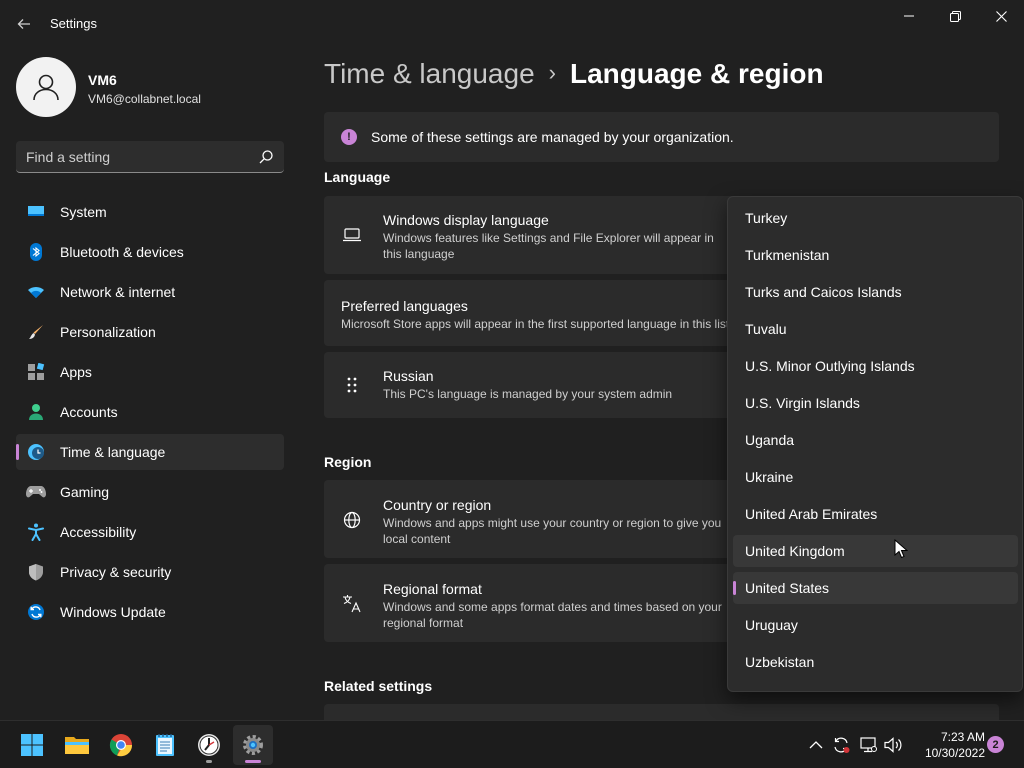 The width and height of the screenshot is (1024, 768). Describe the element at coordinates (136, 156) in the screenshot. I see `search-input` at that location.